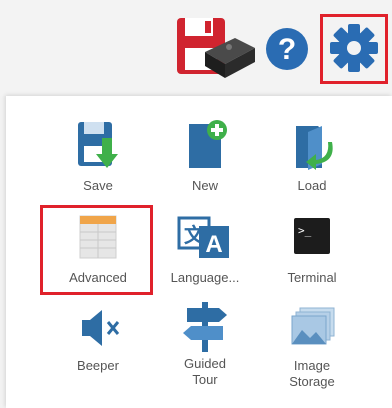 The height and width of the screenshot is (408, 392). Describe the element at coordinates (98, 365) in the screenshot. I see `menu-item-label: Beeper` at that location.